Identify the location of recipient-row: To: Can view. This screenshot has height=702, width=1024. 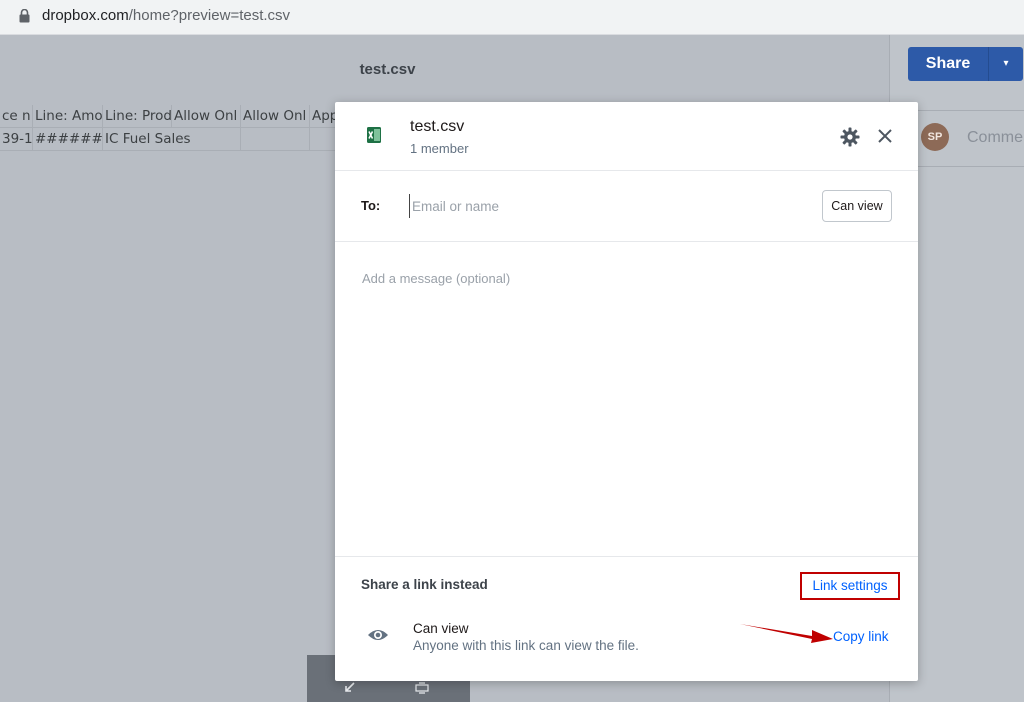
(626, 206).